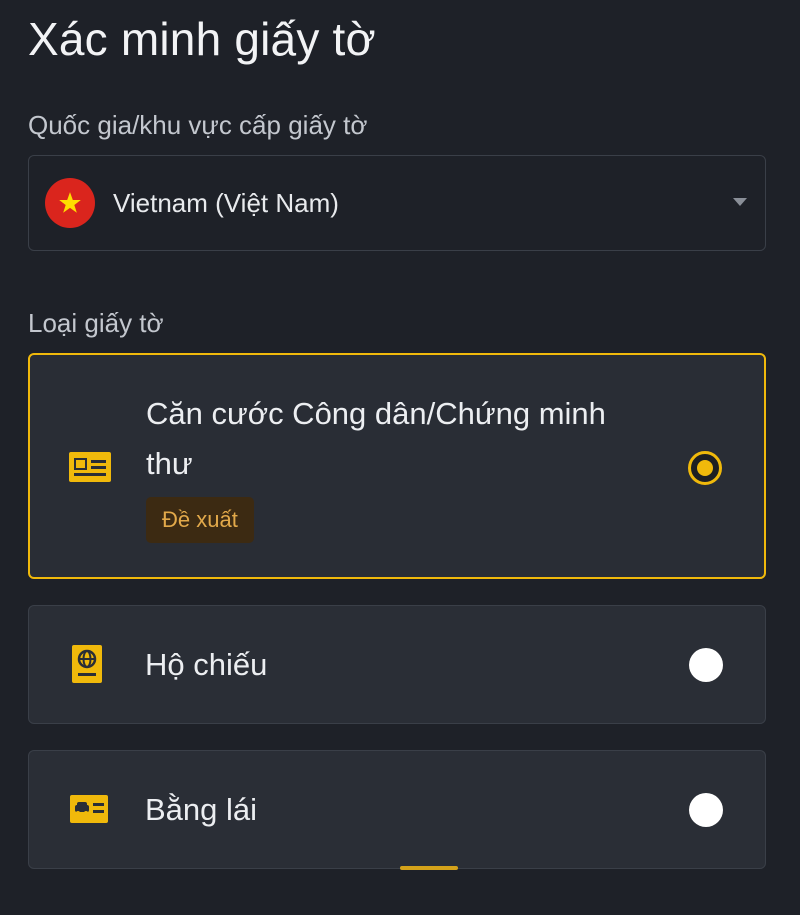 The height and width of the screenshot is (915, 800). Describe the element at coordinates (169, 463) in the screenshot. I see `option-id-card-title-line2: thư` at that location.